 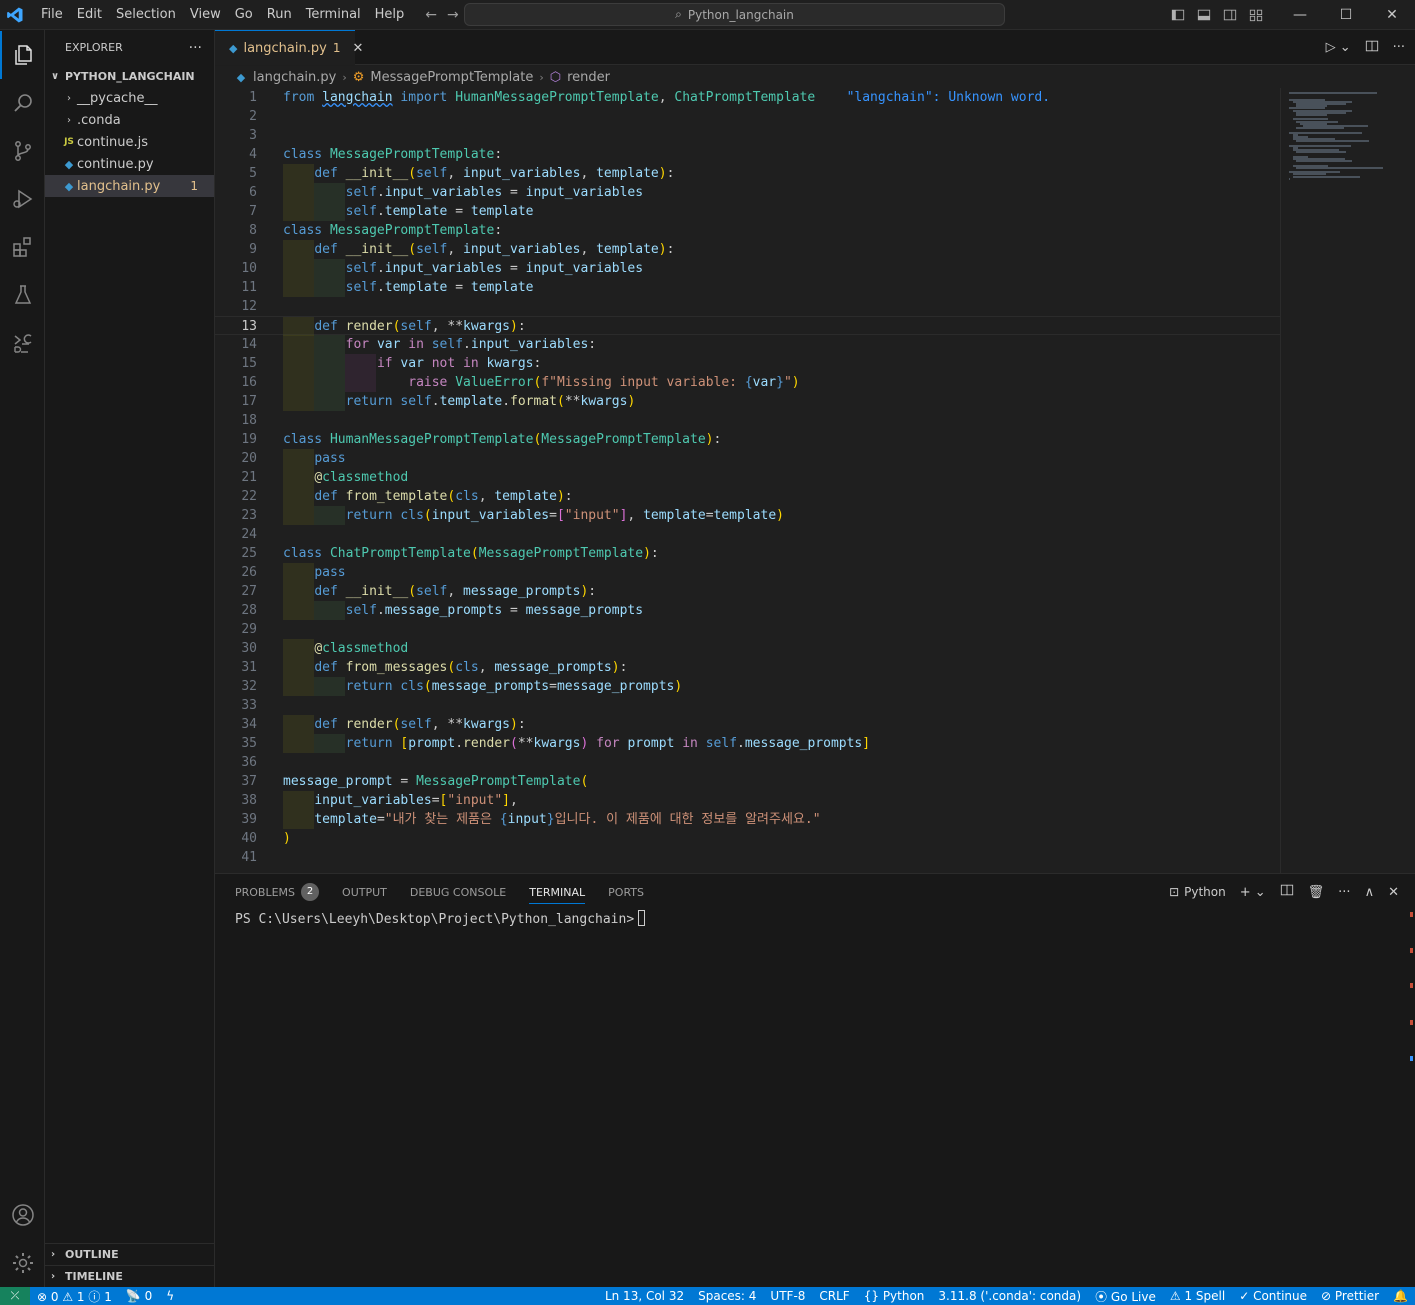 What do you see at coordinates (747, 857) in the screenshot?
I see `code-line: 41` at bounding box center [747, 857].